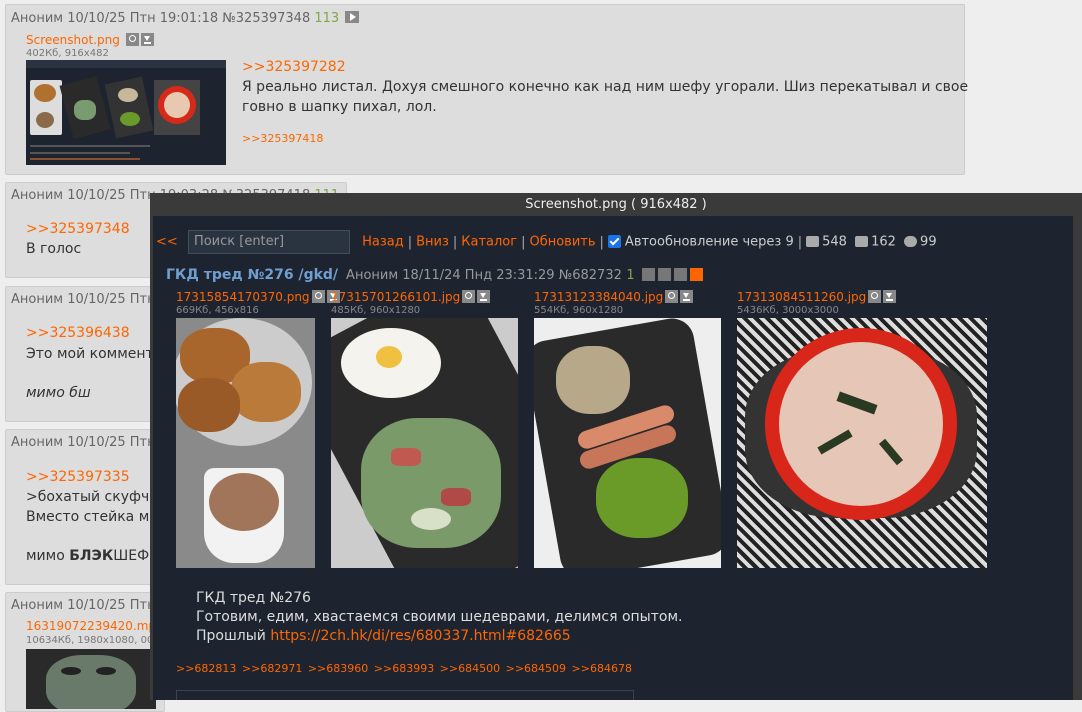  Describe the element at coordinates (562, 242) in the screenshot. I see `refresh-link: Обновить` at that location.